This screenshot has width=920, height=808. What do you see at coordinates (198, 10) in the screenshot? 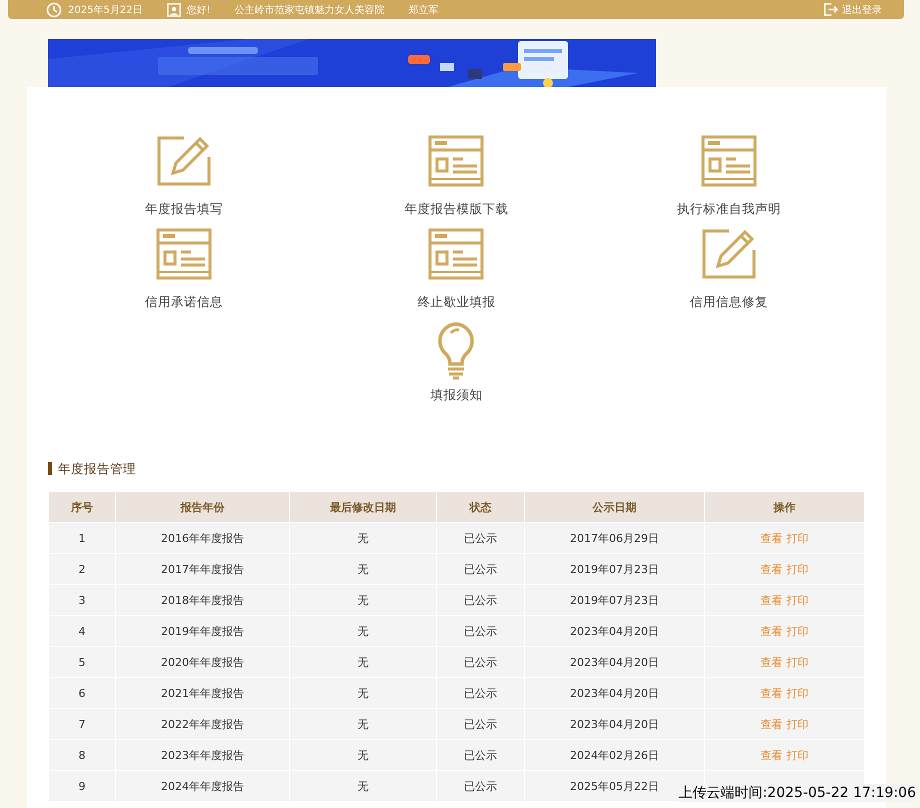
I see `greeting-text: 您好!` at bounding box center [198, 10].